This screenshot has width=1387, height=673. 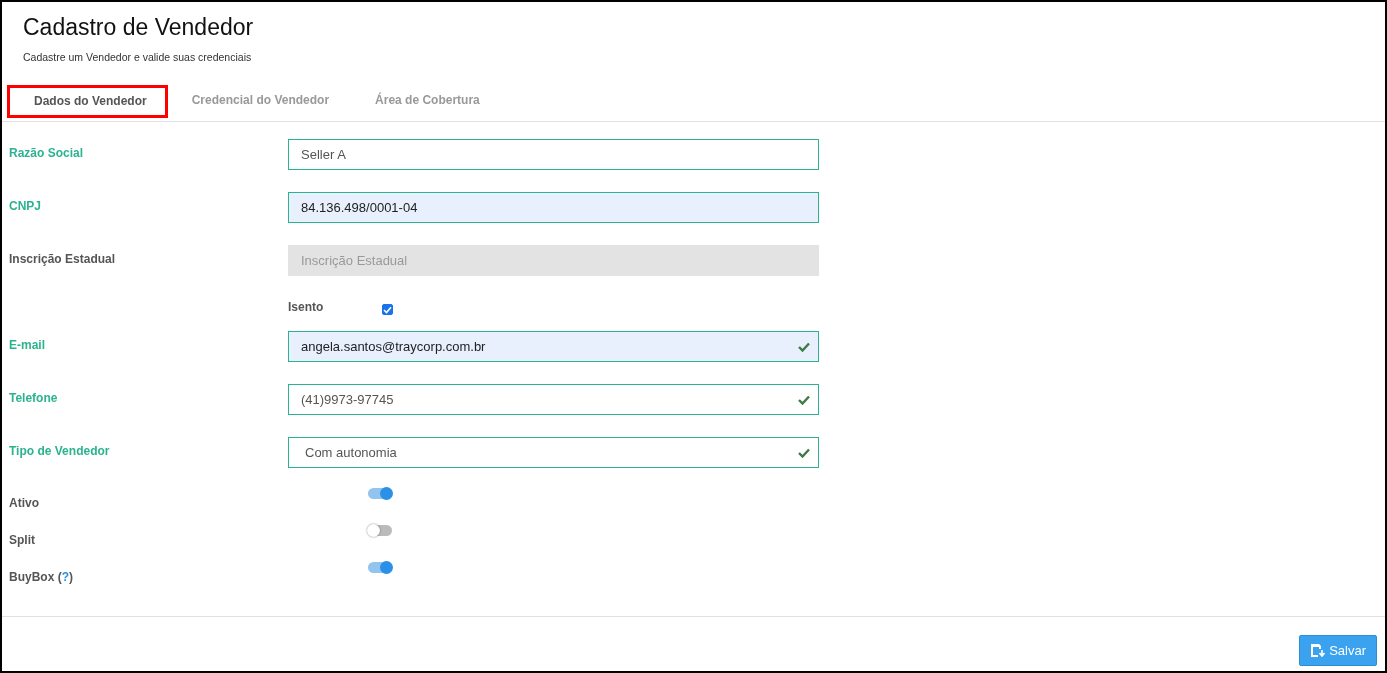 I want to click on page-title: Cadastro de Vendedor, so click(x=139, y=27).